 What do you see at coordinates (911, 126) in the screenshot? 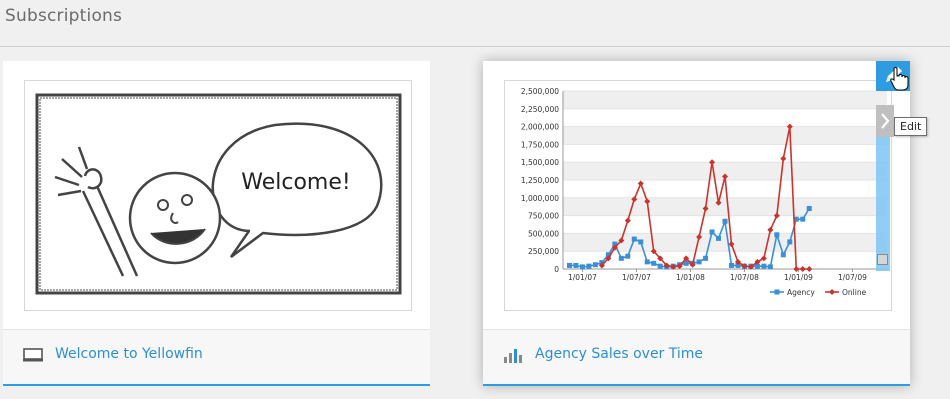
I see `edit-tooltip: Edit` at bounding box center [911, 126].